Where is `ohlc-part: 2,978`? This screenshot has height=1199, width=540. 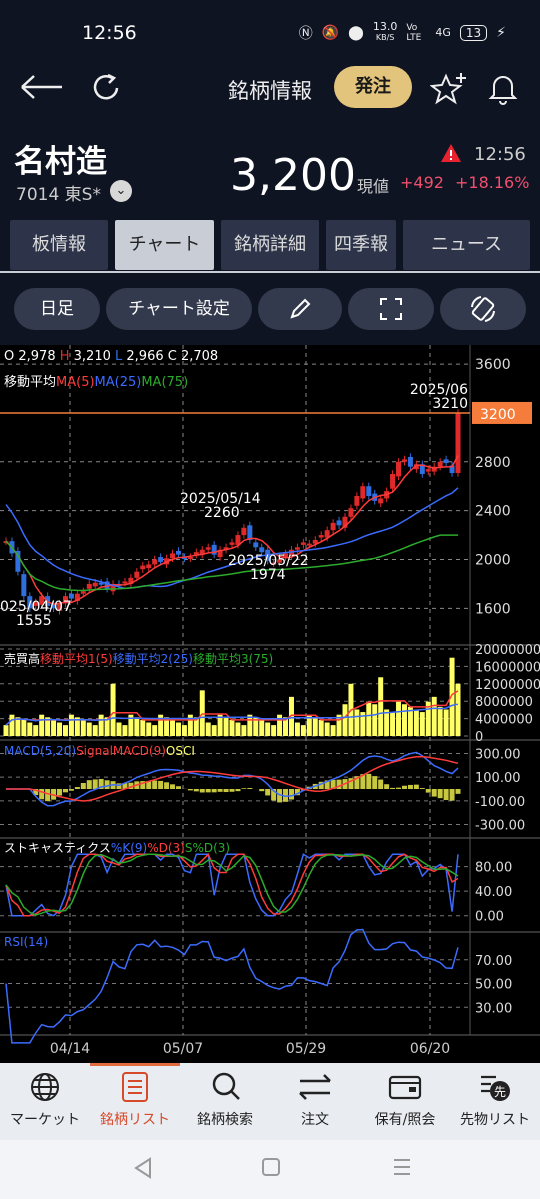 ohlc-part: 2,978 is located at coordinates (38, 356).